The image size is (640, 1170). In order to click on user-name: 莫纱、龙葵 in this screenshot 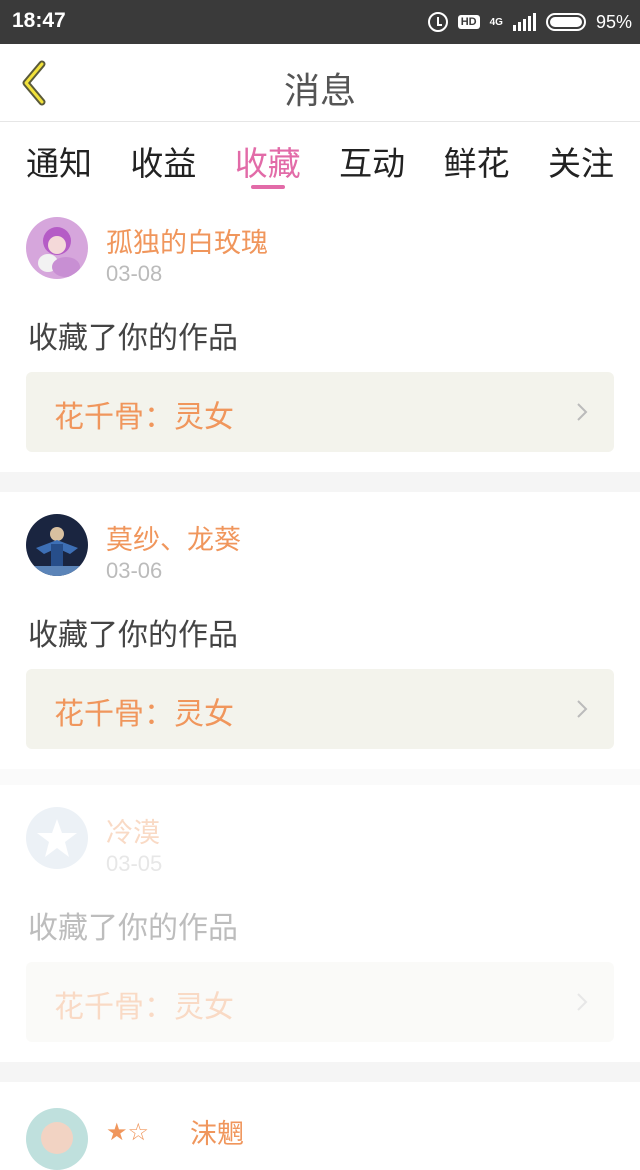, I will do `click(173, 537)`.